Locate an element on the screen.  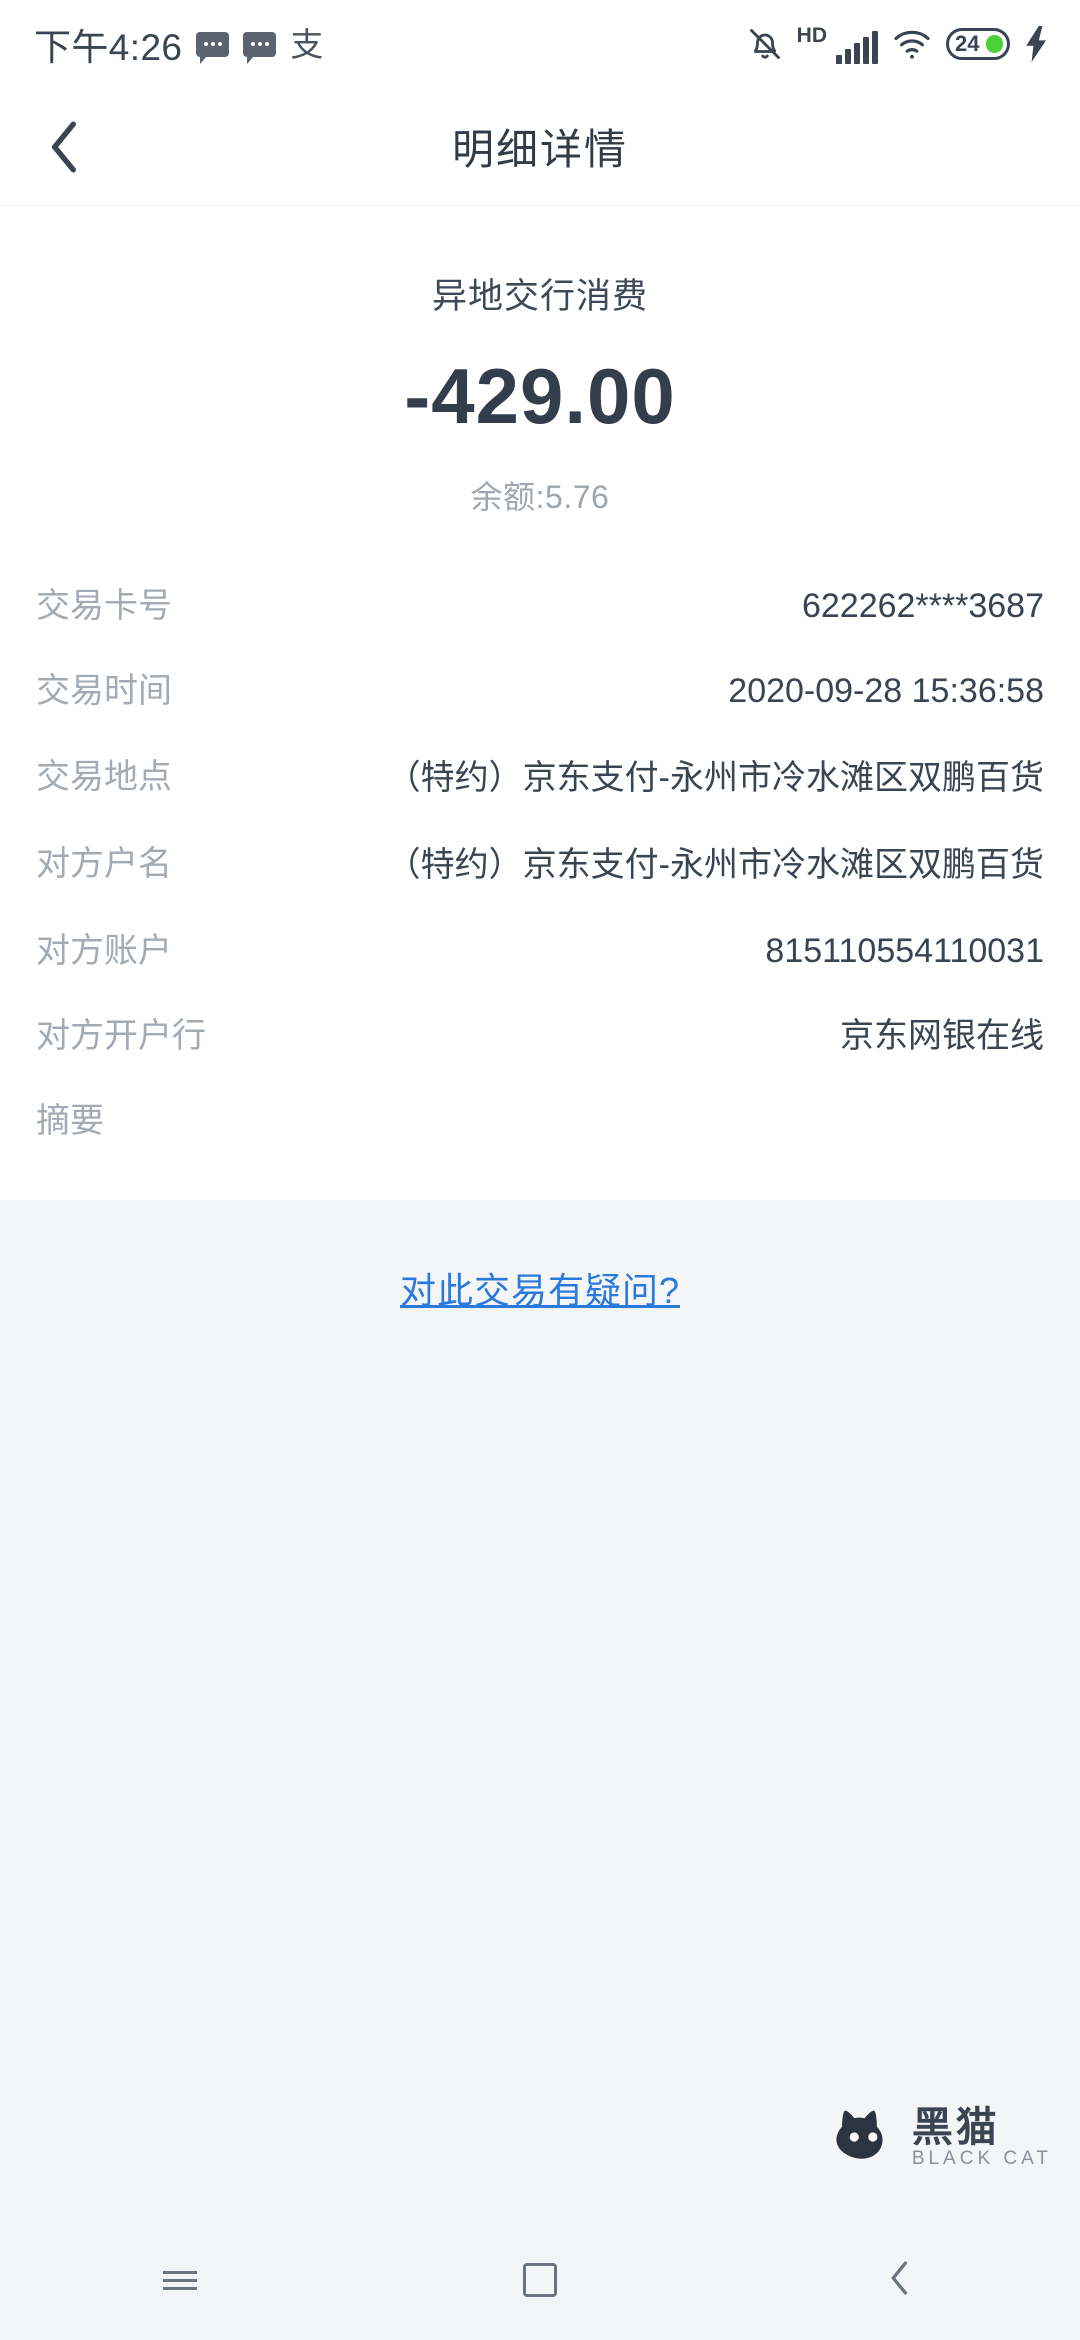
watermark-text: 黑猫 BLACK CAT is located at coordinates (981, 2136).